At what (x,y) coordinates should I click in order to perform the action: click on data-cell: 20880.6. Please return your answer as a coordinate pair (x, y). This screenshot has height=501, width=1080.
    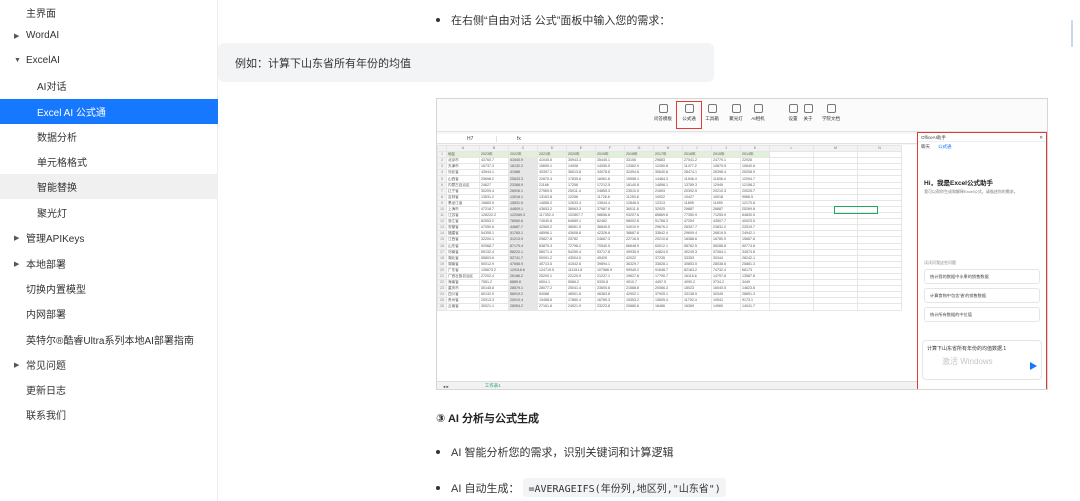
    Looking at the image, I should click on (639, 307).